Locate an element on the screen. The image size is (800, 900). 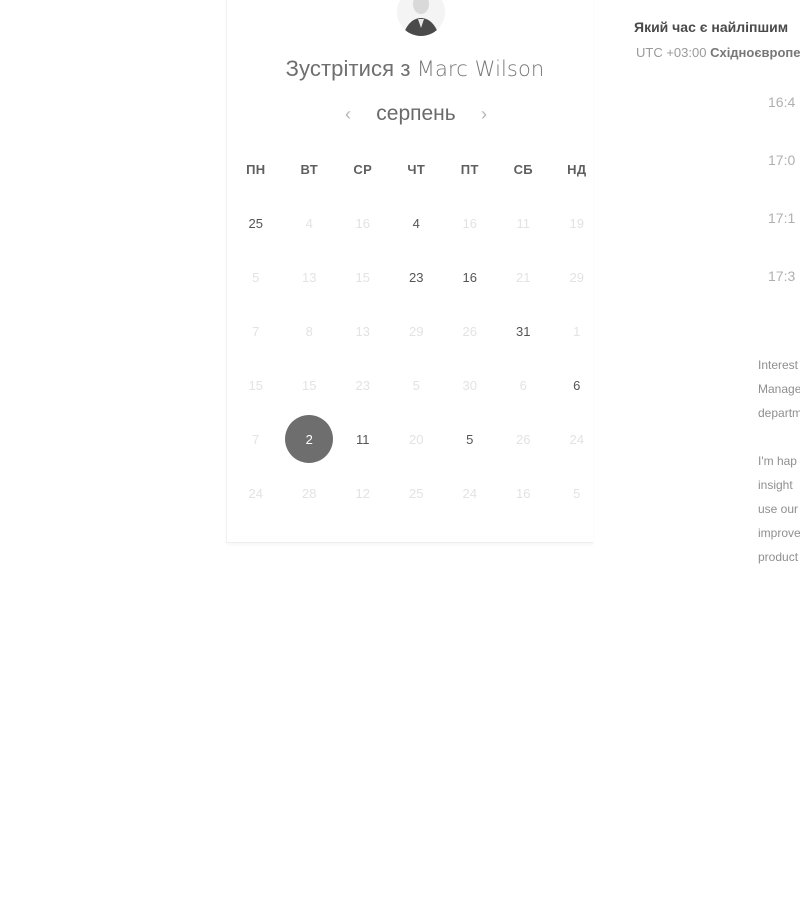
unavailable-day: 30 is located at coordinates (470, 385).